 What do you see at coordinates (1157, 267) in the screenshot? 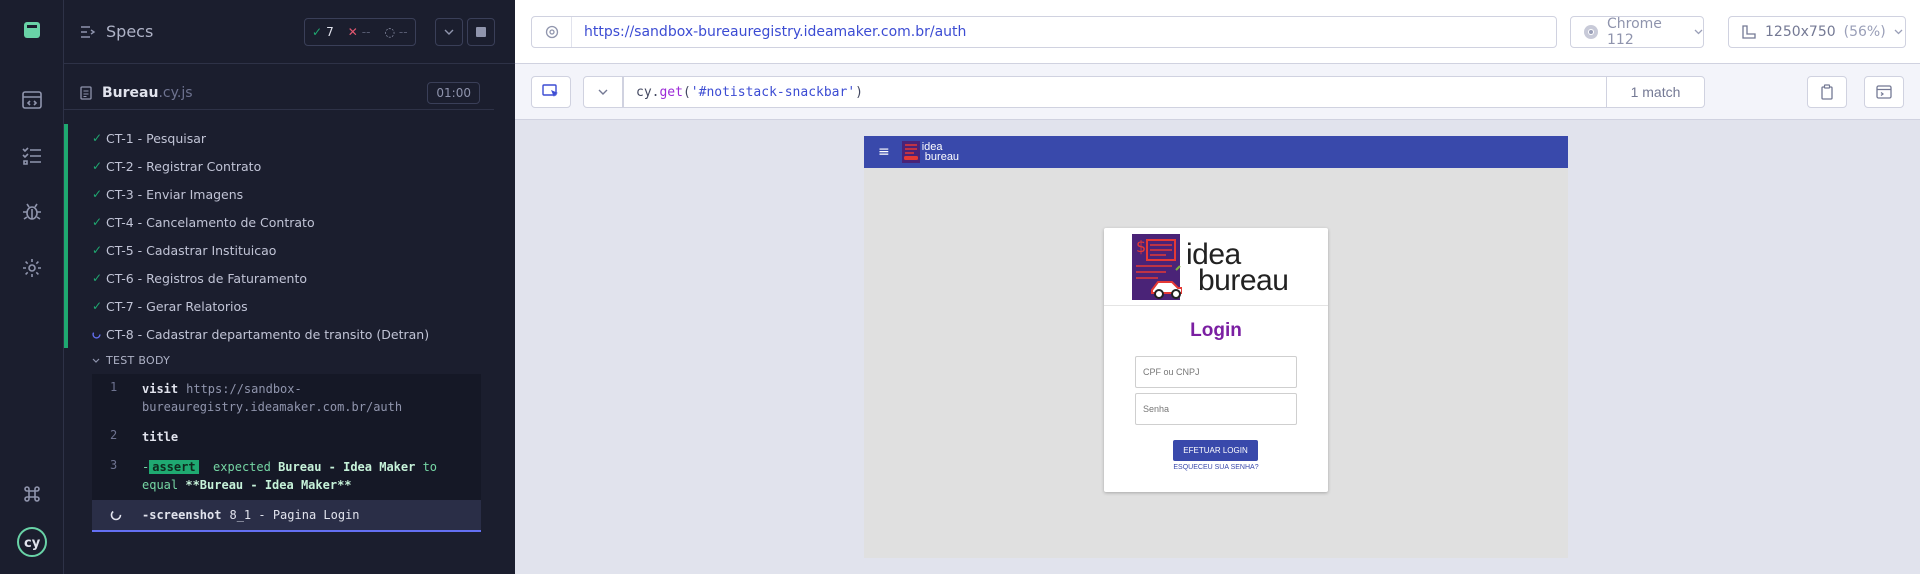
I see `ledger-car-logo-icon: $` at bounding box center [1157, 267].